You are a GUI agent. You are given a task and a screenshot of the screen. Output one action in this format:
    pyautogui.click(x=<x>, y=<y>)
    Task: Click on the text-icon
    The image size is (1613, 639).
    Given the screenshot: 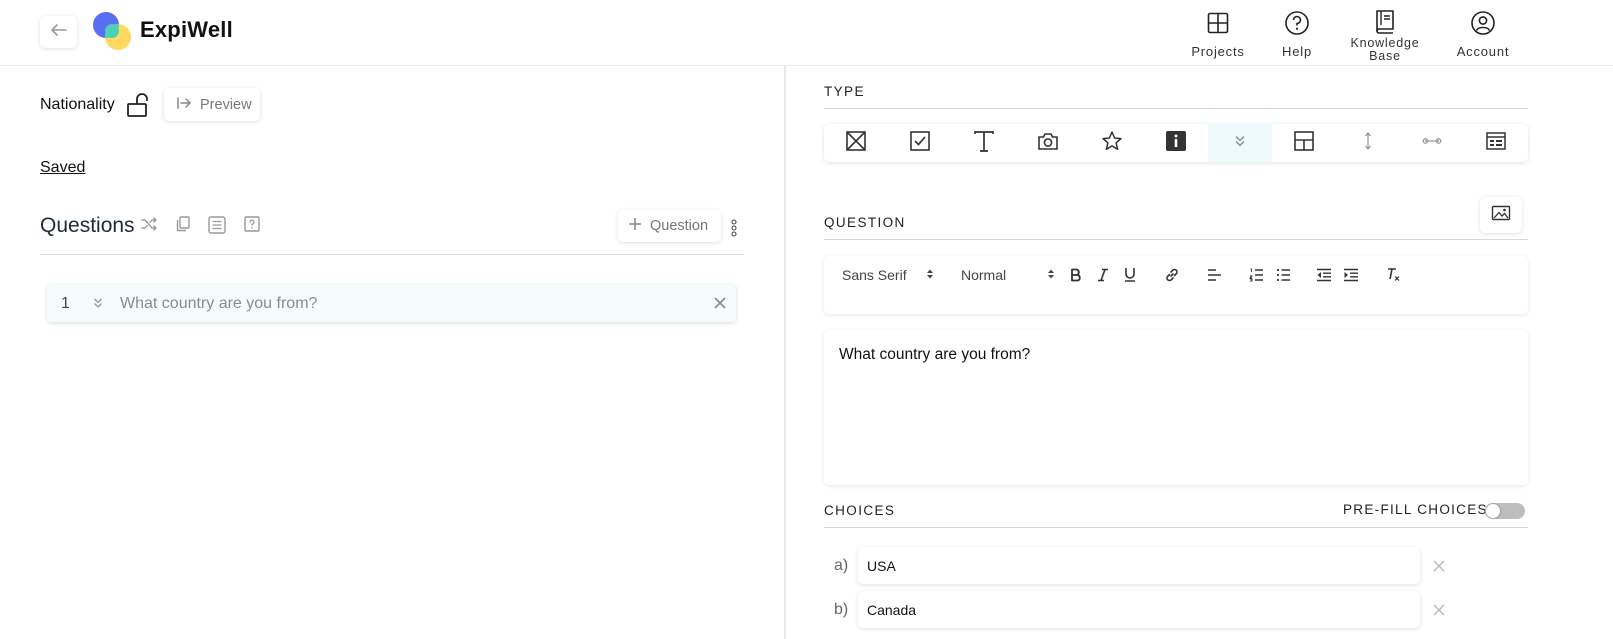 What is the action you would take?
    pyautogui.click(x=984, y=143)
    